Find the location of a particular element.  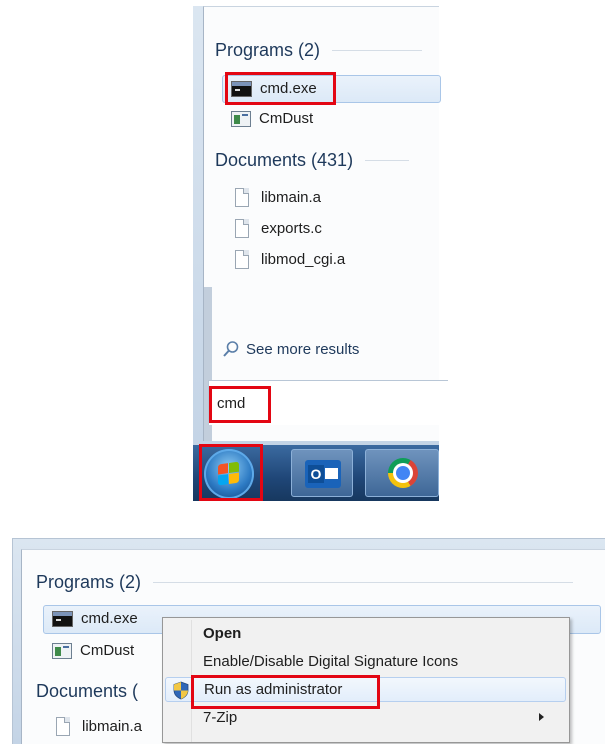

program-item-cmdust-2: CmDust is located at coordinates (93, 650).